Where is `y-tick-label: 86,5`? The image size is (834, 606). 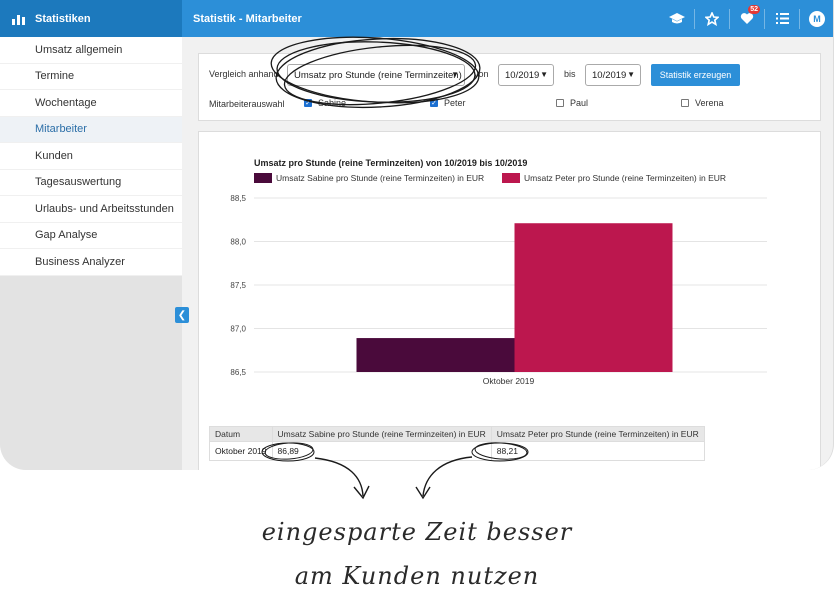 y-tick-label: 86,5 is located at coordinates (238, 372).